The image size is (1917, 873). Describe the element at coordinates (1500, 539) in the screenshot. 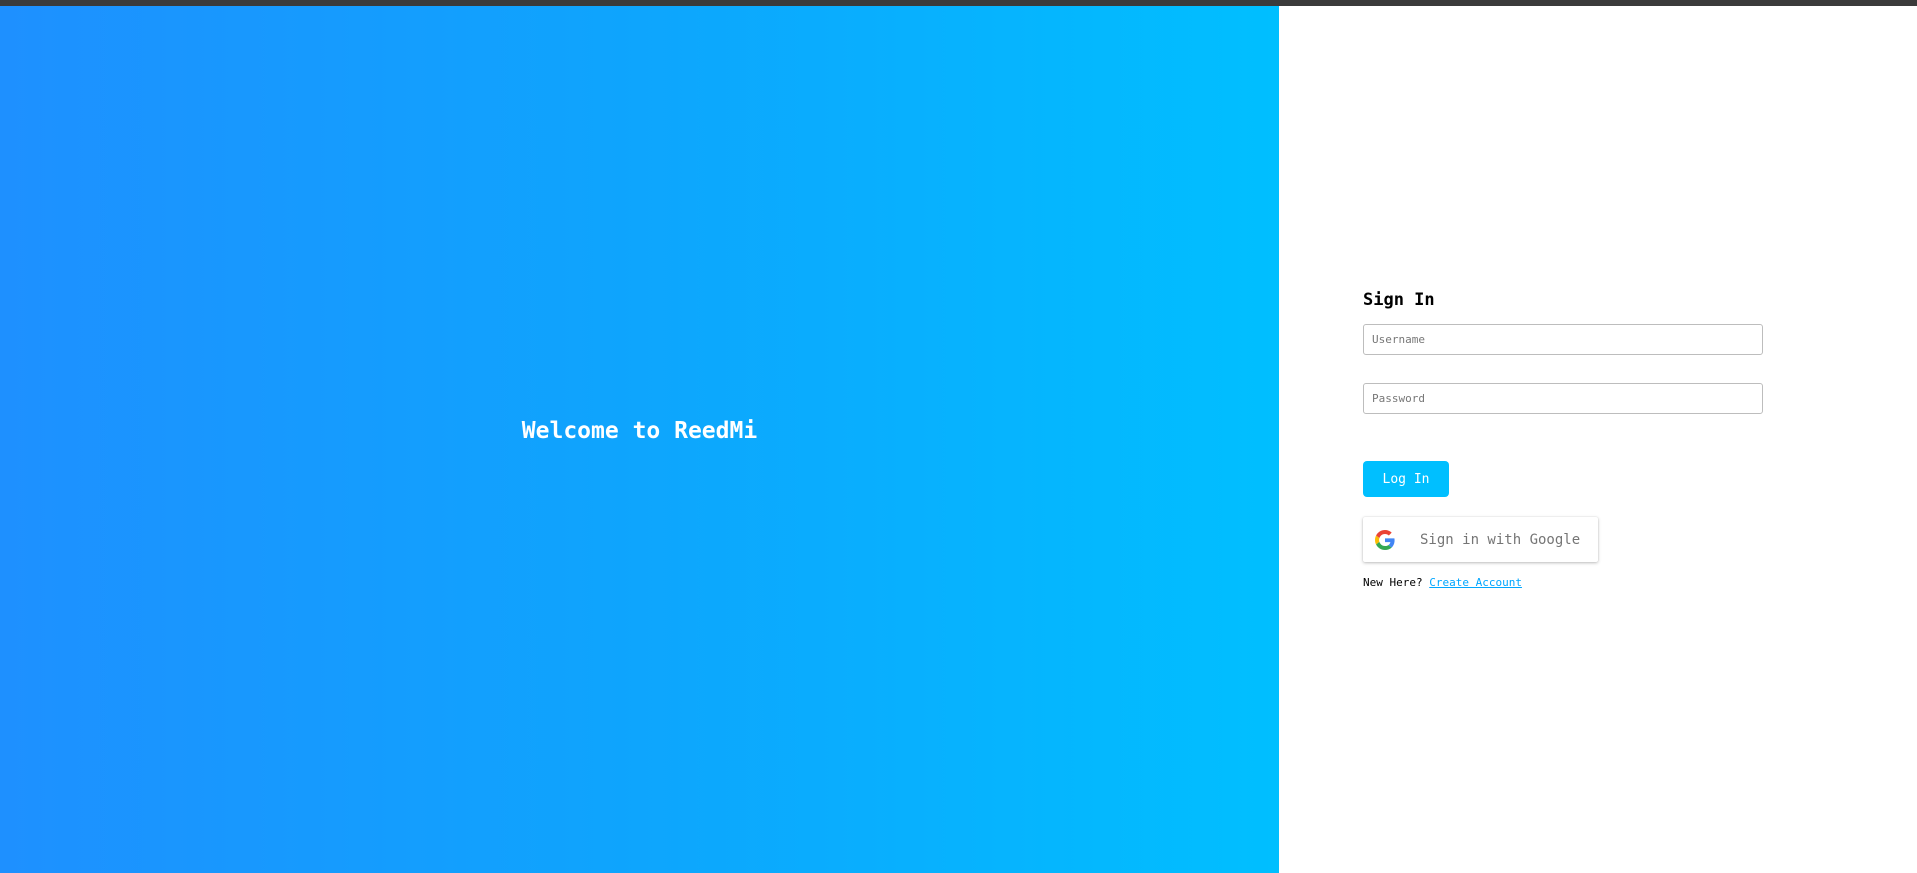

I see `google-sign-in-label: Sign in with Google` at that location.